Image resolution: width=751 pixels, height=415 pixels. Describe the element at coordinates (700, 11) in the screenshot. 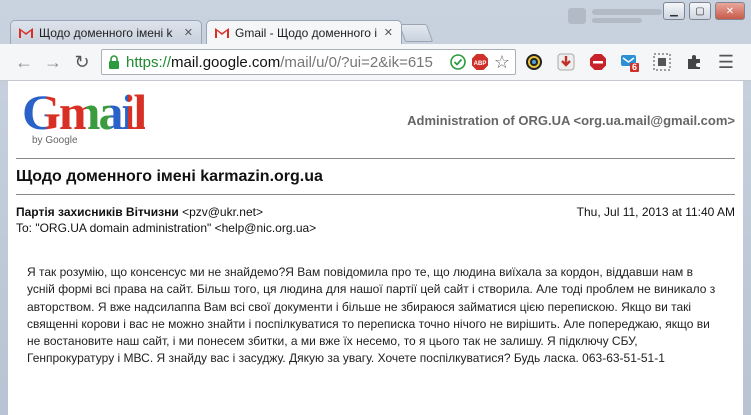

I see `maximize-button: ▢` at that location.